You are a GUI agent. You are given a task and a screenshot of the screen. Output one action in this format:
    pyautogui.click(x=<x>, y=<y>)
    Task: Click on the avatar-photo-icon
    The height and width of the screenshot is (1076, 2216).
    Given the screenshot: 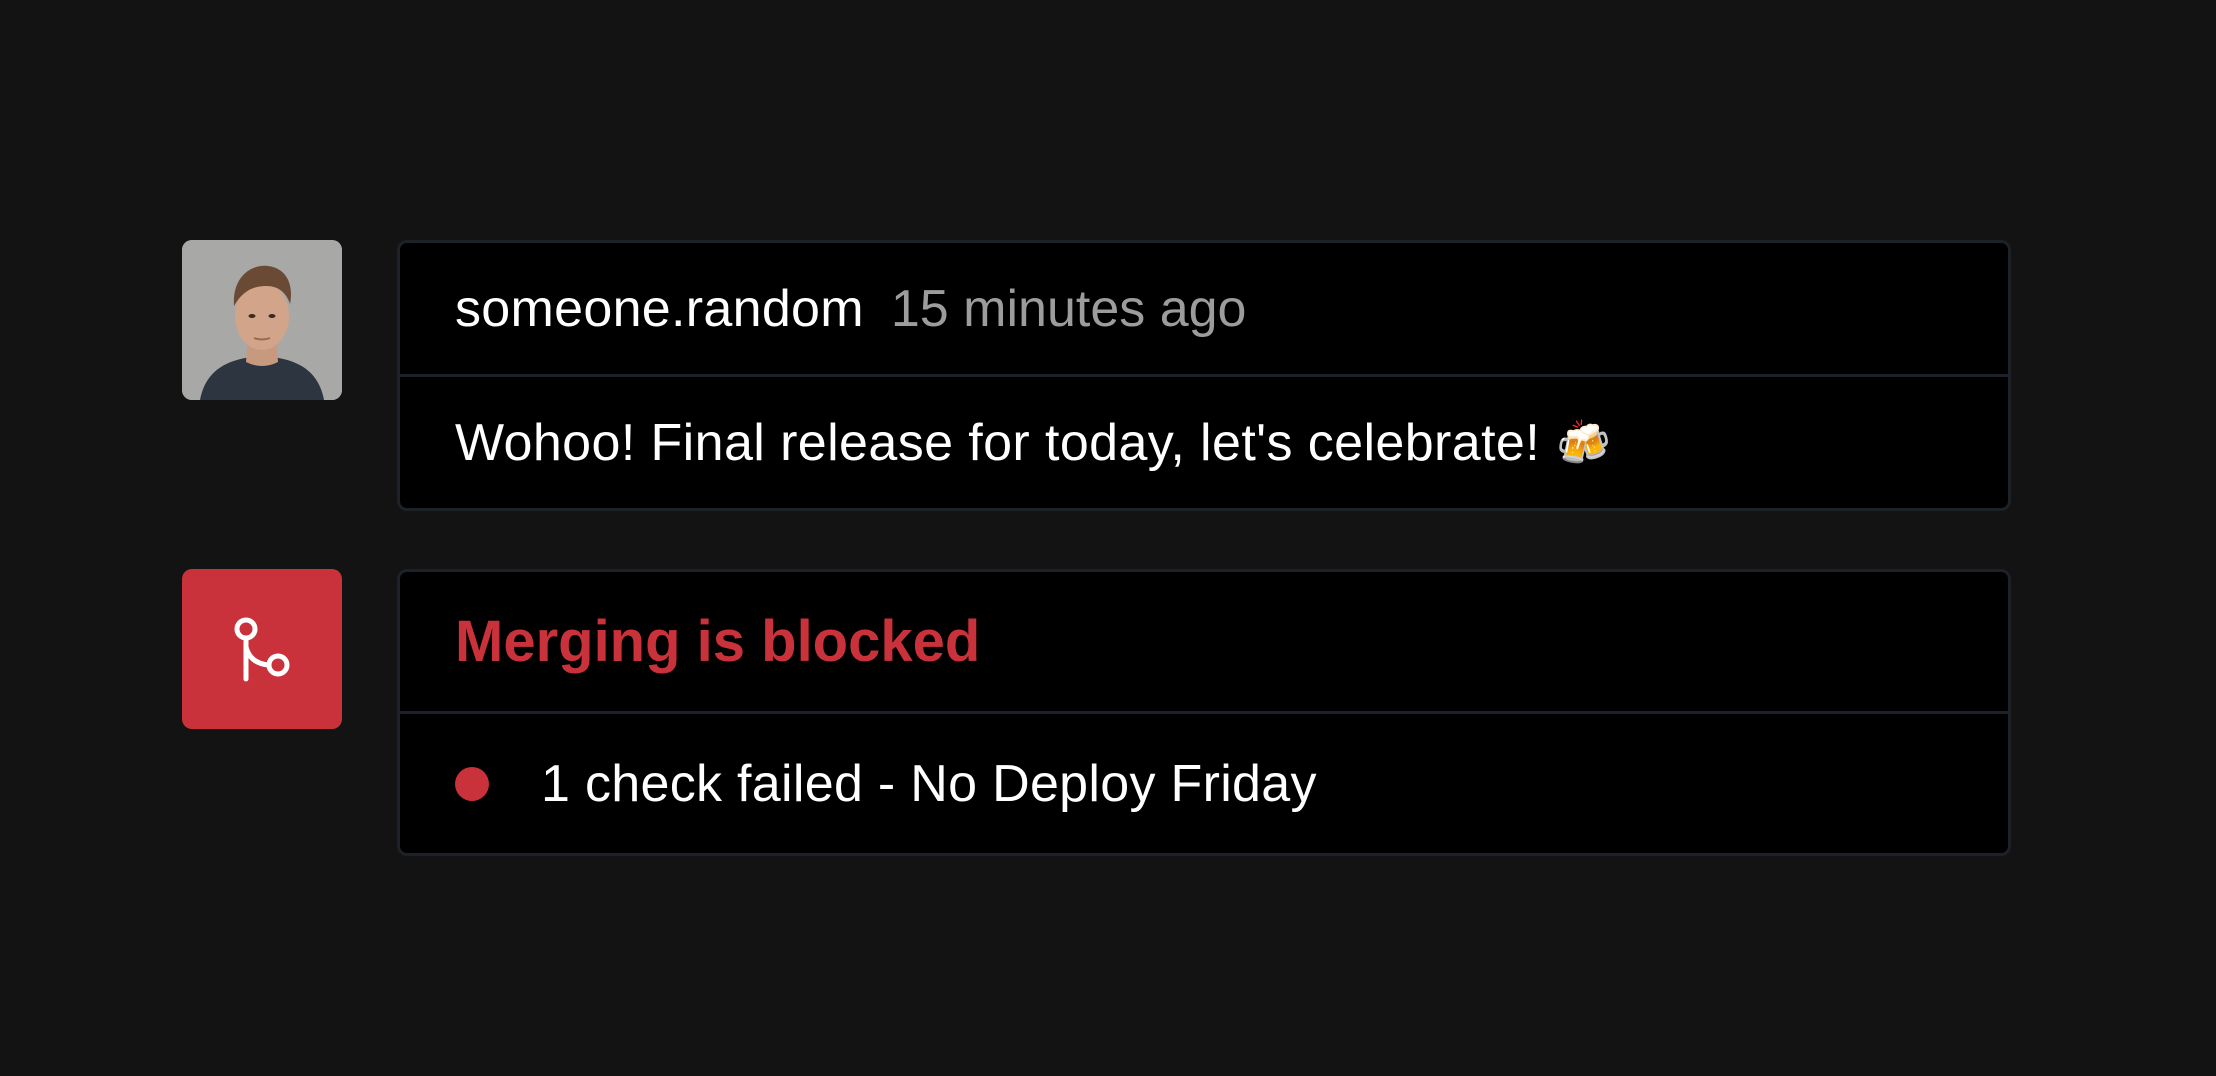 What is the action you would take?
    pyautogui.click(x=262, y=320)
    